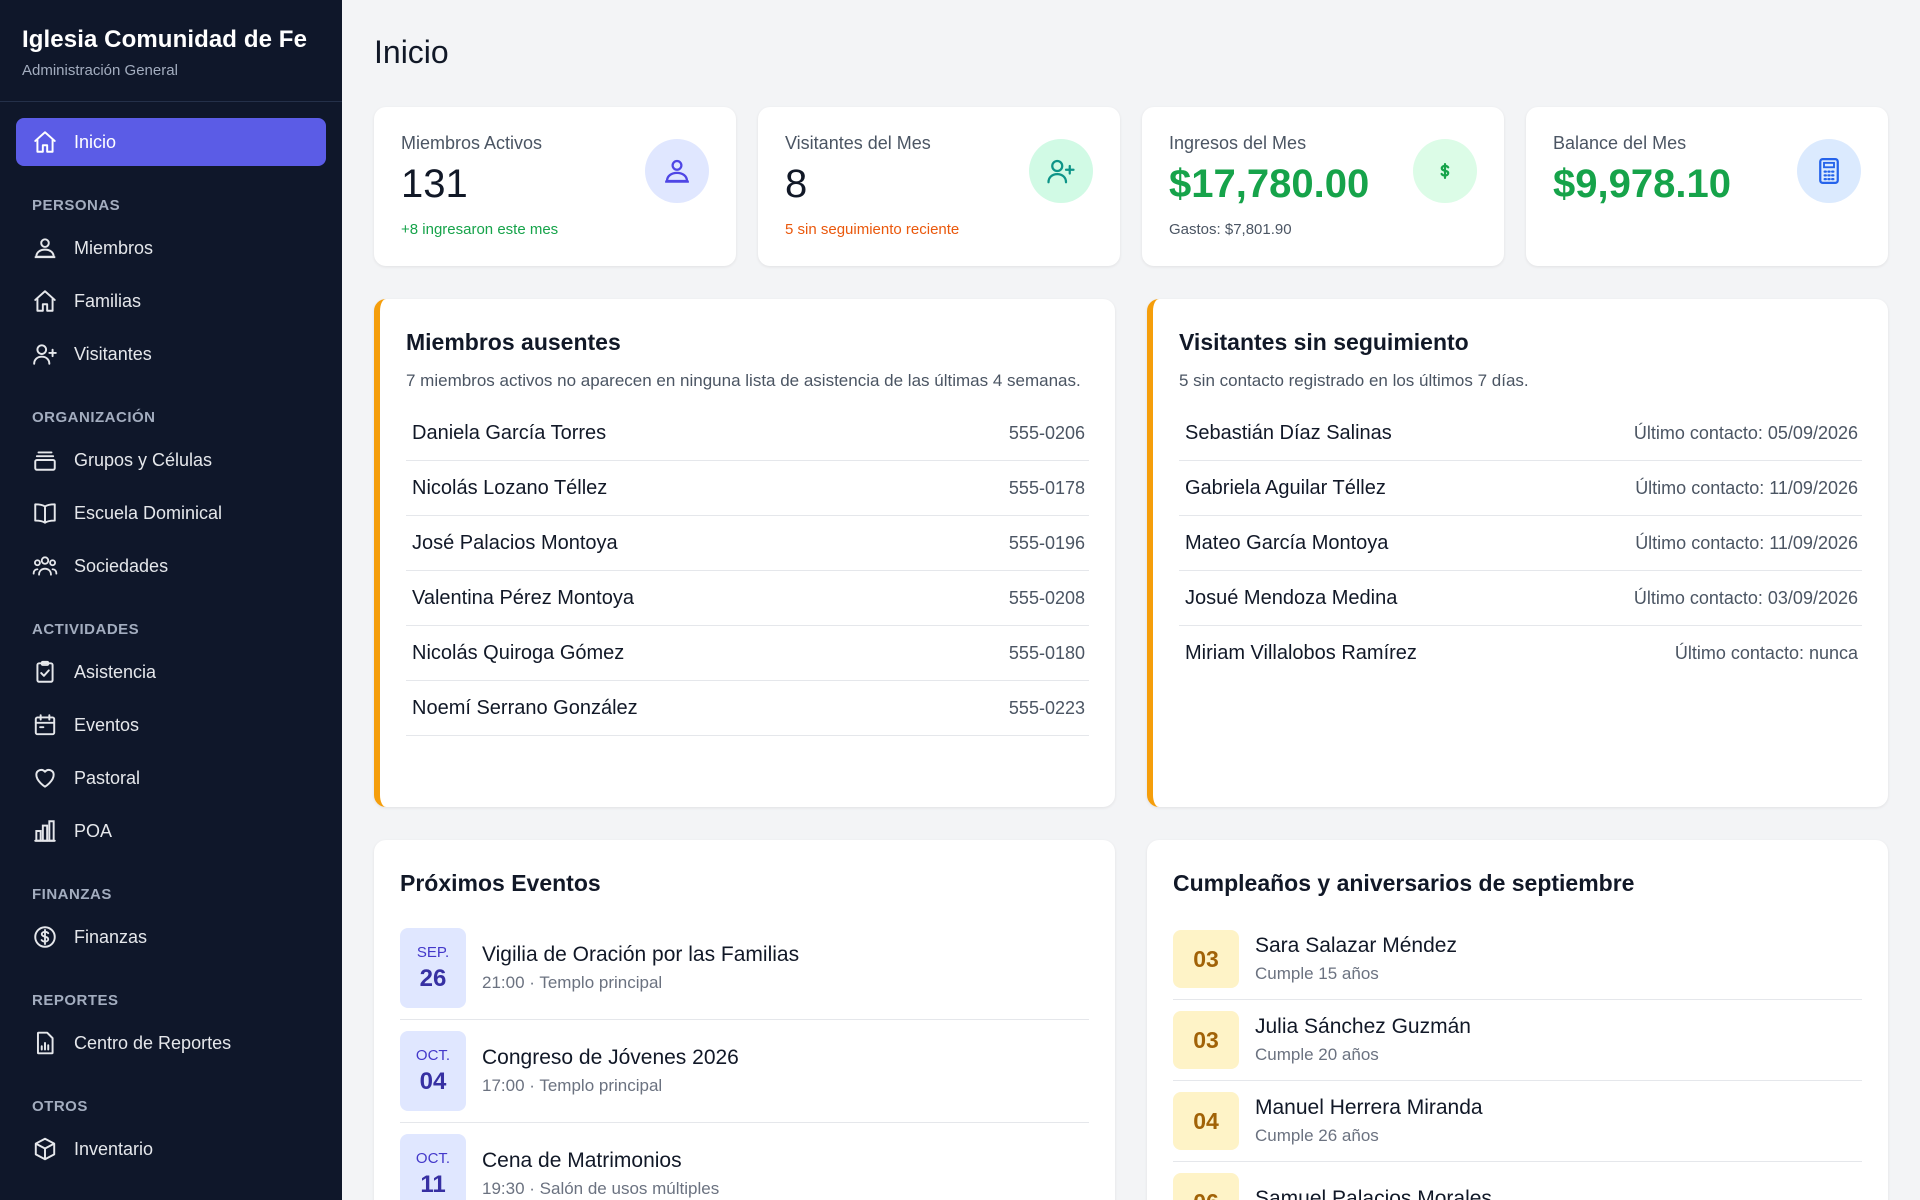 Image resolution: width=1920 pixels, height=1200 pixels. What do you see at coordinates (171, 1043) in the screenshot?
I see `sidebar-item-centro-reportes: Centro de Reportes` at bounding box center [171, 1043].